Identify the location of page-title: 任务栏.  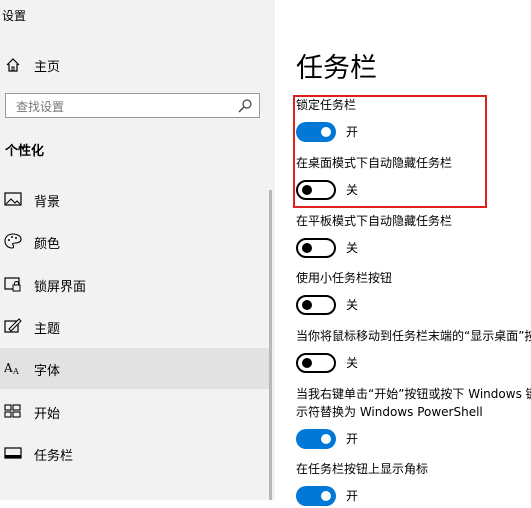
(336, 68).